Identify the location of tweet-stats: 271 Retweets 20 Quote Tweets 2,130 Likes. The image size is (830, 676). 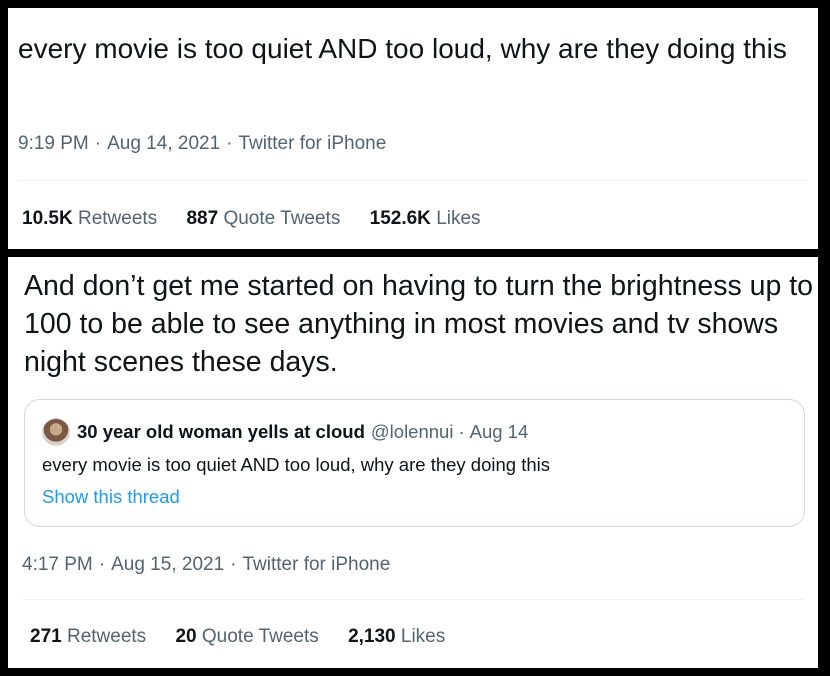
(249, 637).